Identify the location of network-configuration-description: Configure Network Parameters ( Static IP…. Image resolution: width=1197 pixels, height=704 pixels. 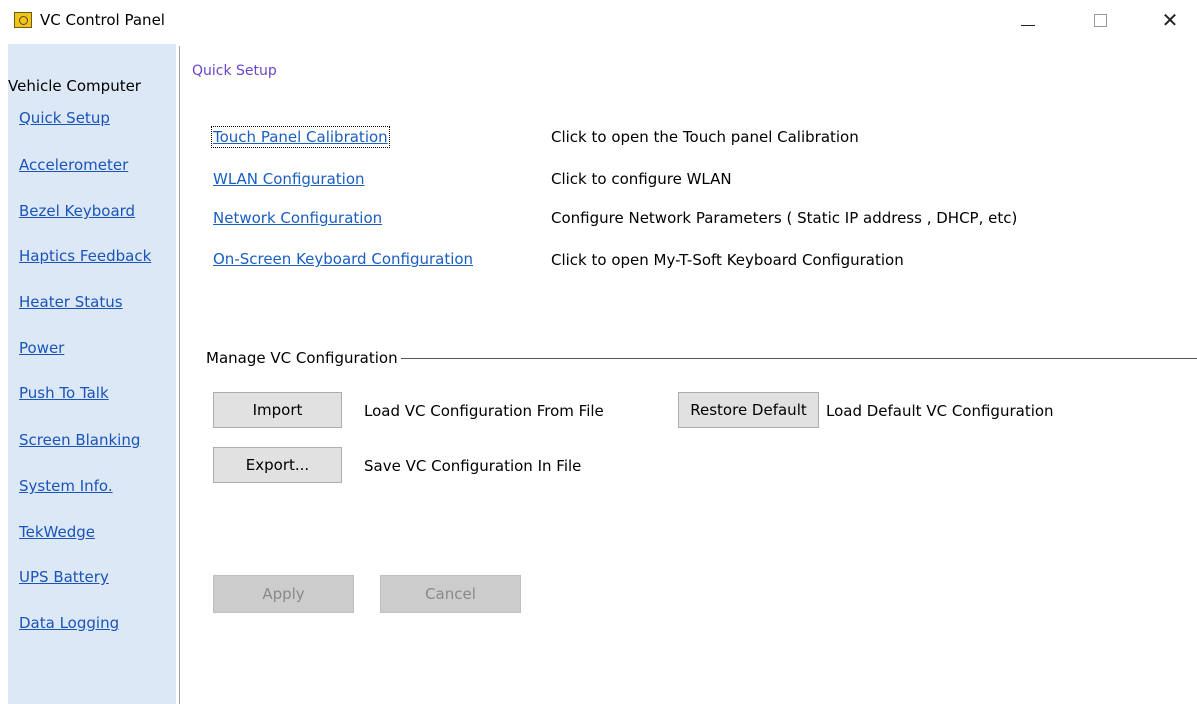
(784, 218).